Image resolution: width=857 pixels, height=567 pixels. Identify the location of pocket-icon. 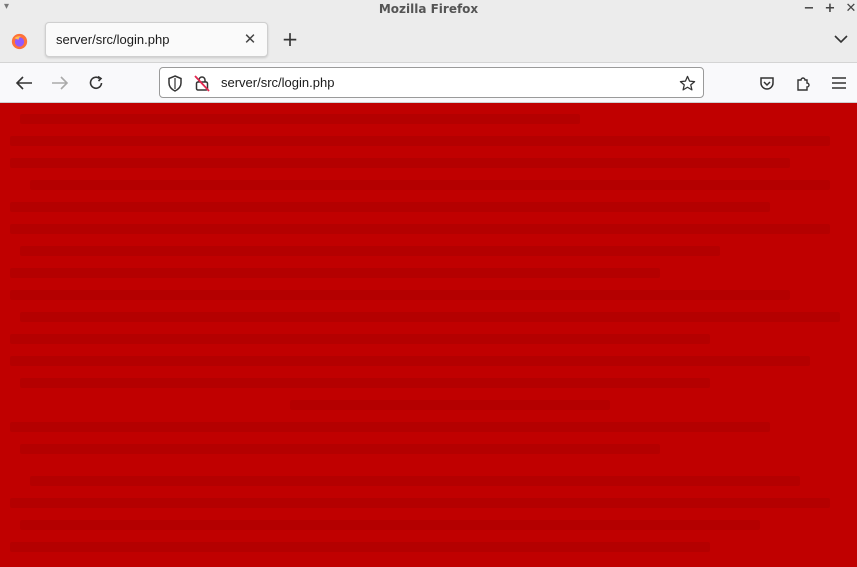
(767, 83).